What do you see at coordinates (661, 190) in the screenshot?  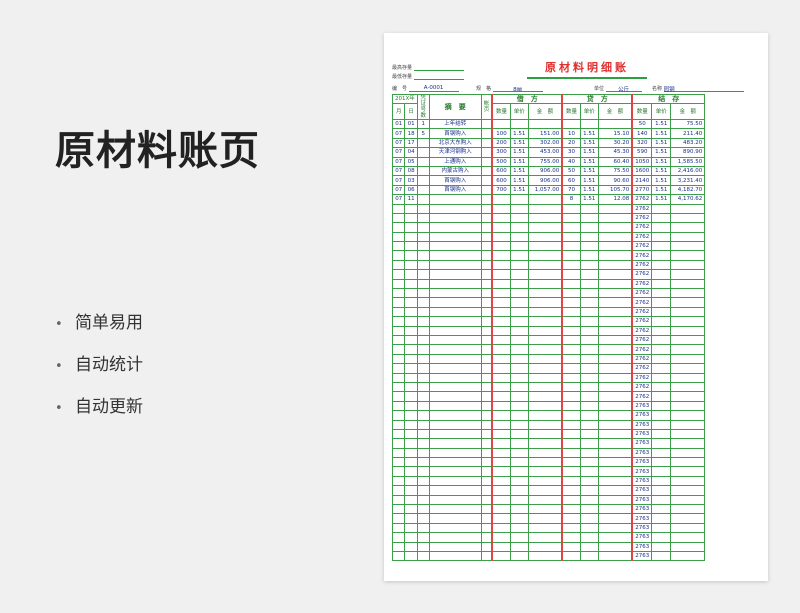 I see `balance-price-cell: 1.51` at bounding box center [661, 190].